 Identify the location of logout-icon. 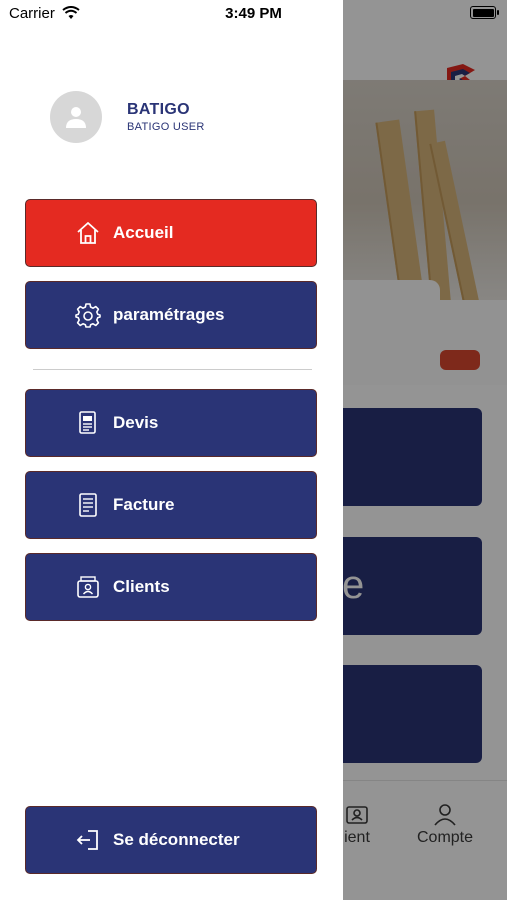
(88, 840).